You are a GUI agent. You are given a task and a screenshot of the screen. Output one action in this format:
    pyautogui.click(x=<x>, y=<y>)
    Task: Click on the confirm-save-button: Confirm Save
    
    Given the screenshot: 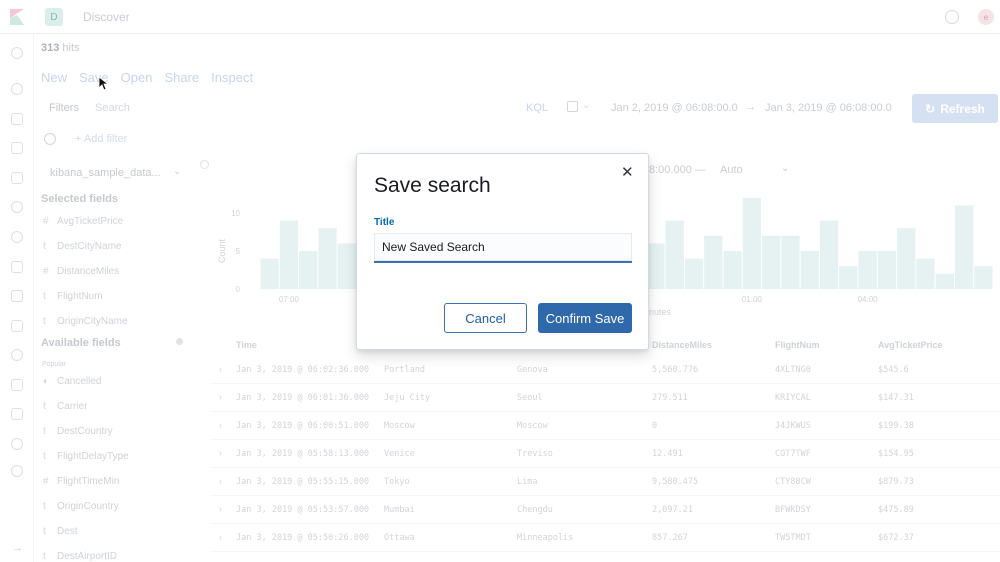 What is the action you would take?
    pyautogui.click(x=585, y=318)
    